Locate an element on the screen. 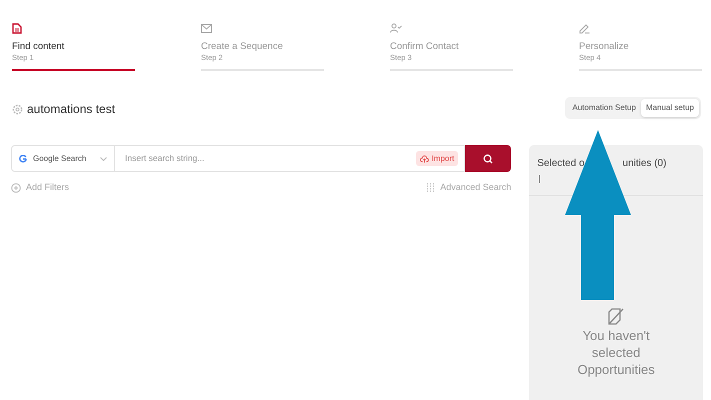  cloud-upload-icon is located at coordinates (424, 158).